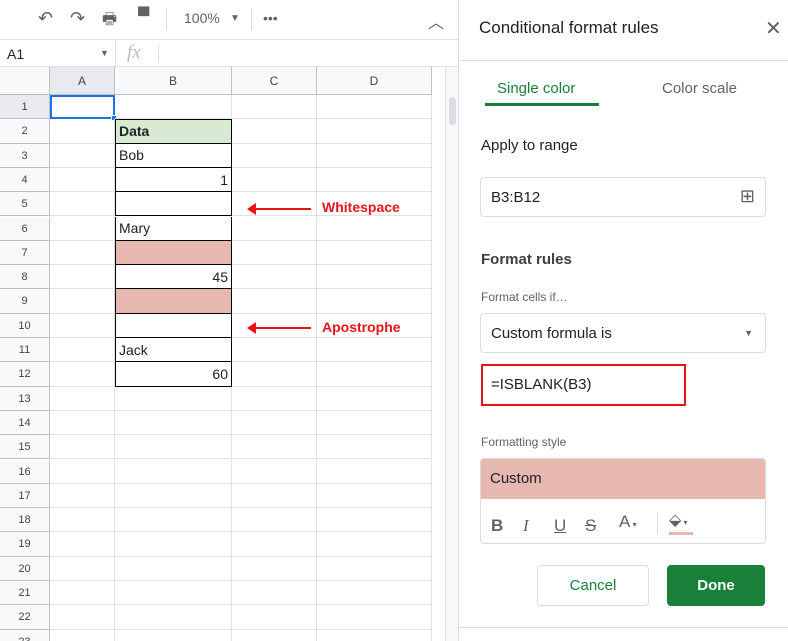 This screenshot has height=641, width=788. Describe the element at coordinates (82, 568) in the screenshot. I see `cell-a20` at that location.